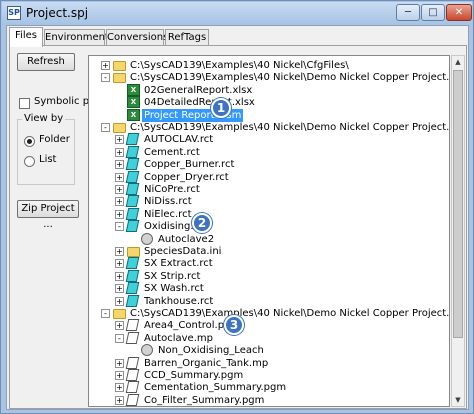 Image resolution: width=474 pixels, height=414 pixels. I want to click on tree-row: + Area4_Control.pgm, so click(282, 325).